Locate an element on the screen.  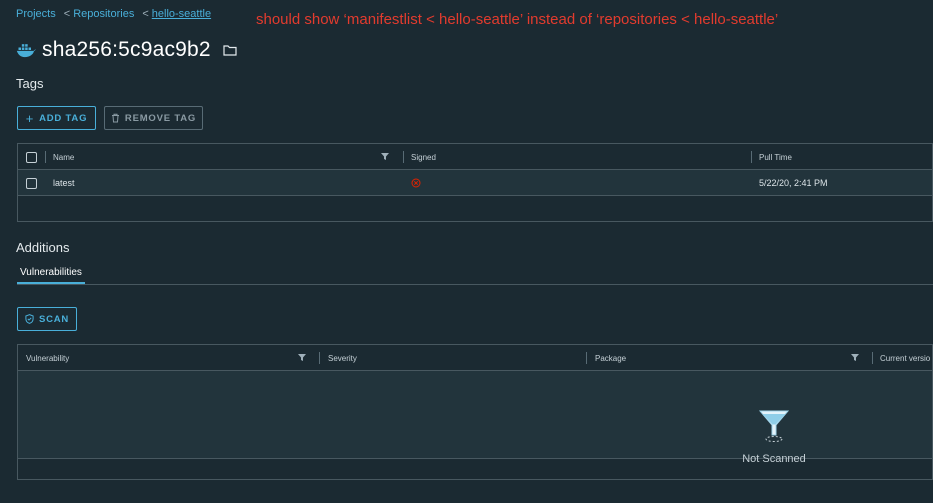
breadcrumb-hello-seattle: hello-seattle is located at coordinates (181, 14).